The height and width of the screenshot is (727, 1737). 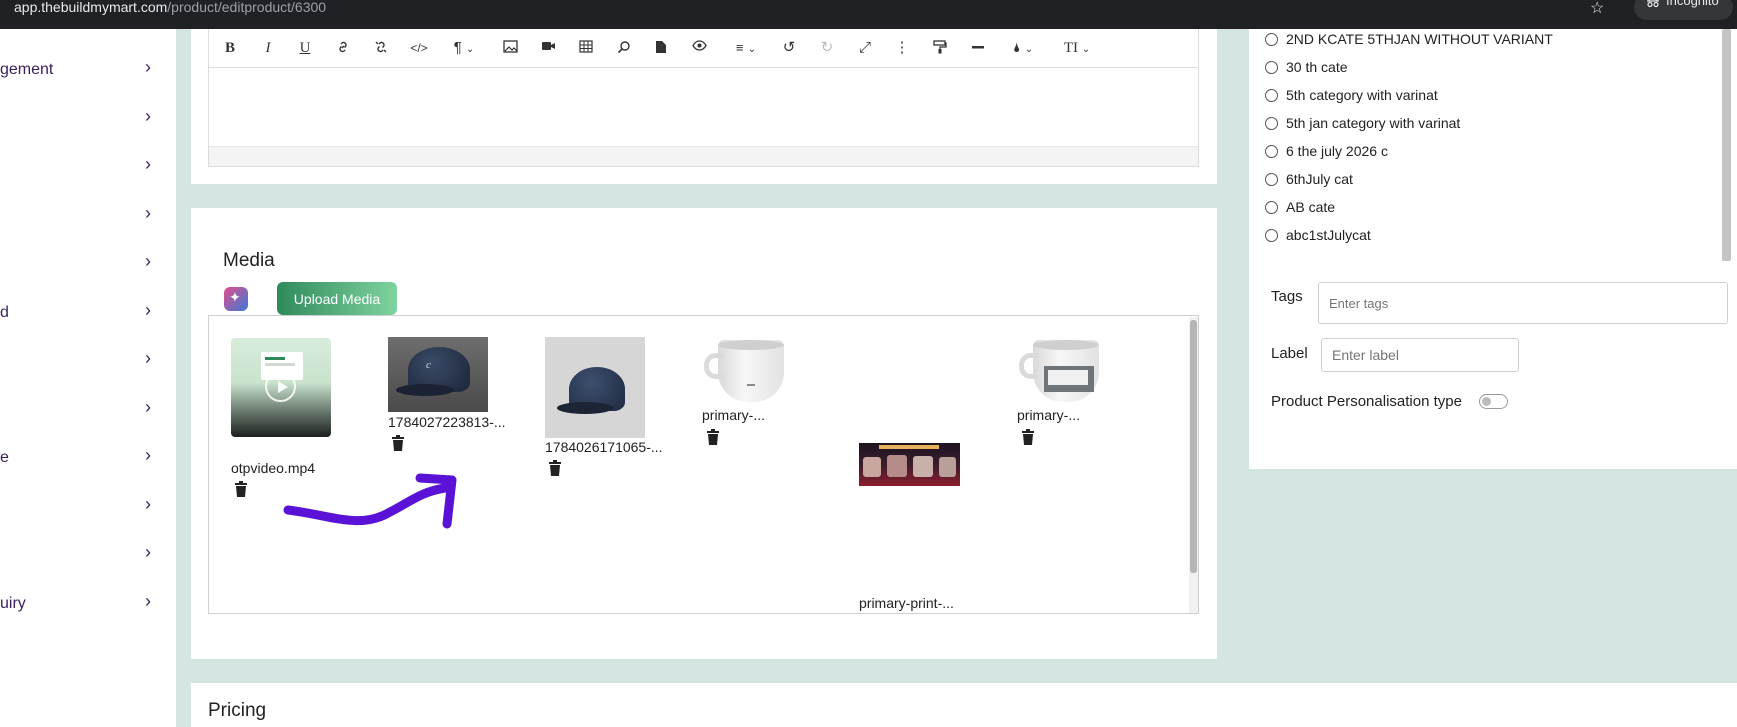 What do you see at coordinates (281, 387) in the screenshot?
I see `media-thumbnail-video` at bounding box center [281, 387].